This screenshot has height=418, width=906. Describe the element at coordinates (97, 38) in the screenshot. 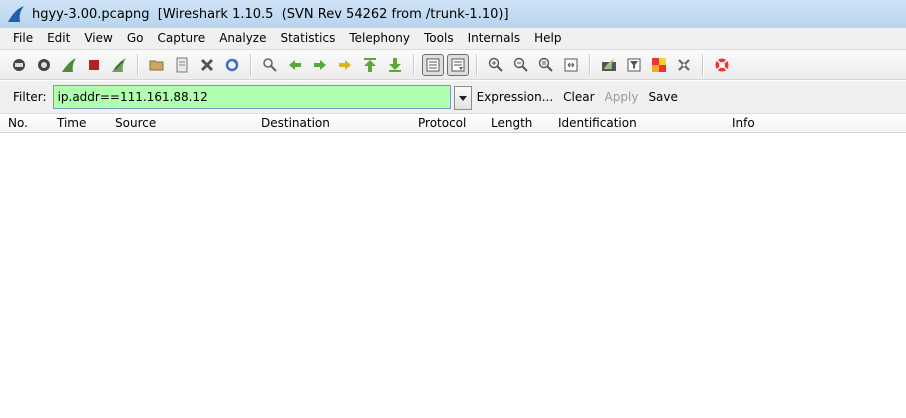

I see `menu-view: View` at that location.